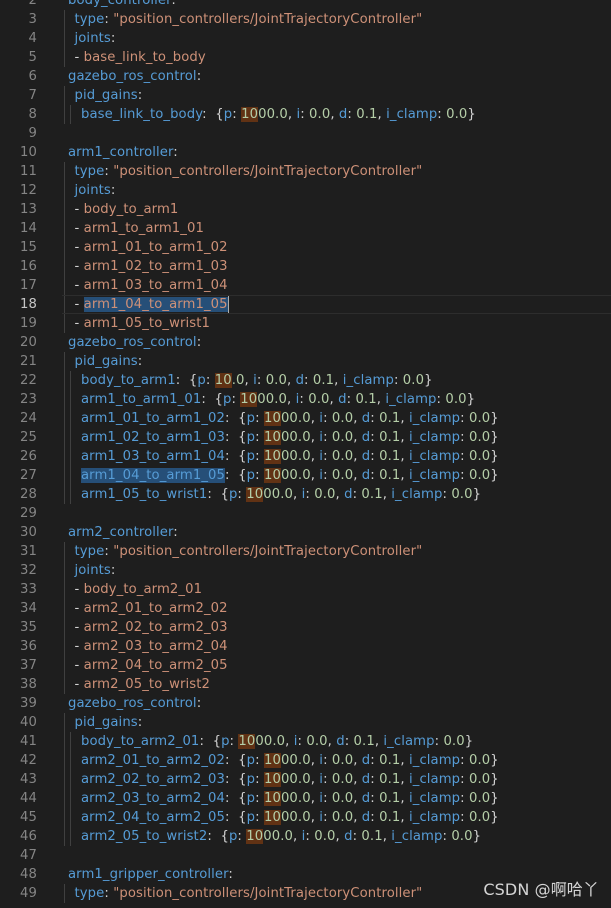 The image size is (611, 908). I want to click on line-number: 11, so click(28, 171).